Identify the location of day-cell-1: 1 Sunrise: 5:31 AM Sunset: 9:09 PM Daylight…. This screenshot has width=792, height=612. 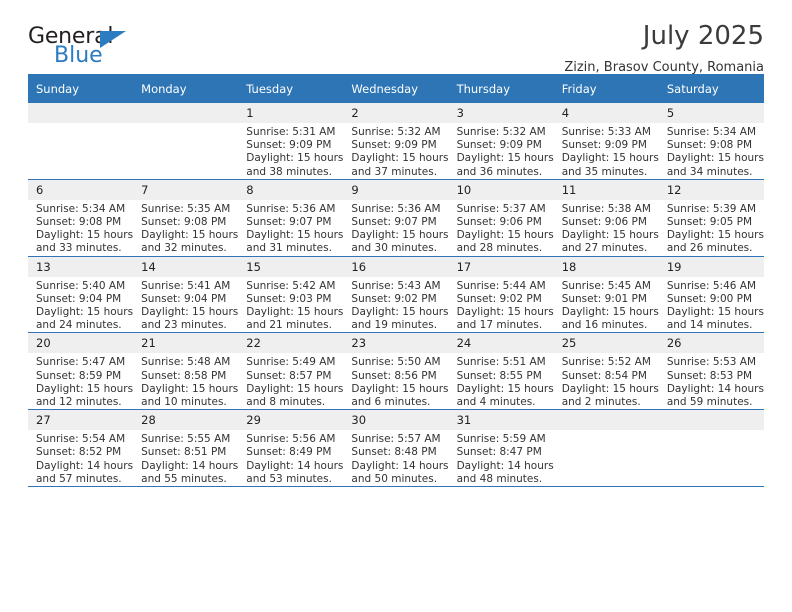
(291, 141).